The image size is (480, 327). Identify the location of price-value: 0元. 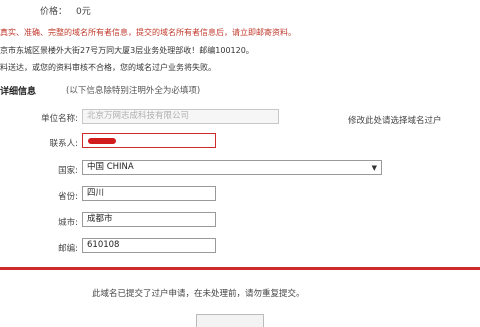
(83, 12).